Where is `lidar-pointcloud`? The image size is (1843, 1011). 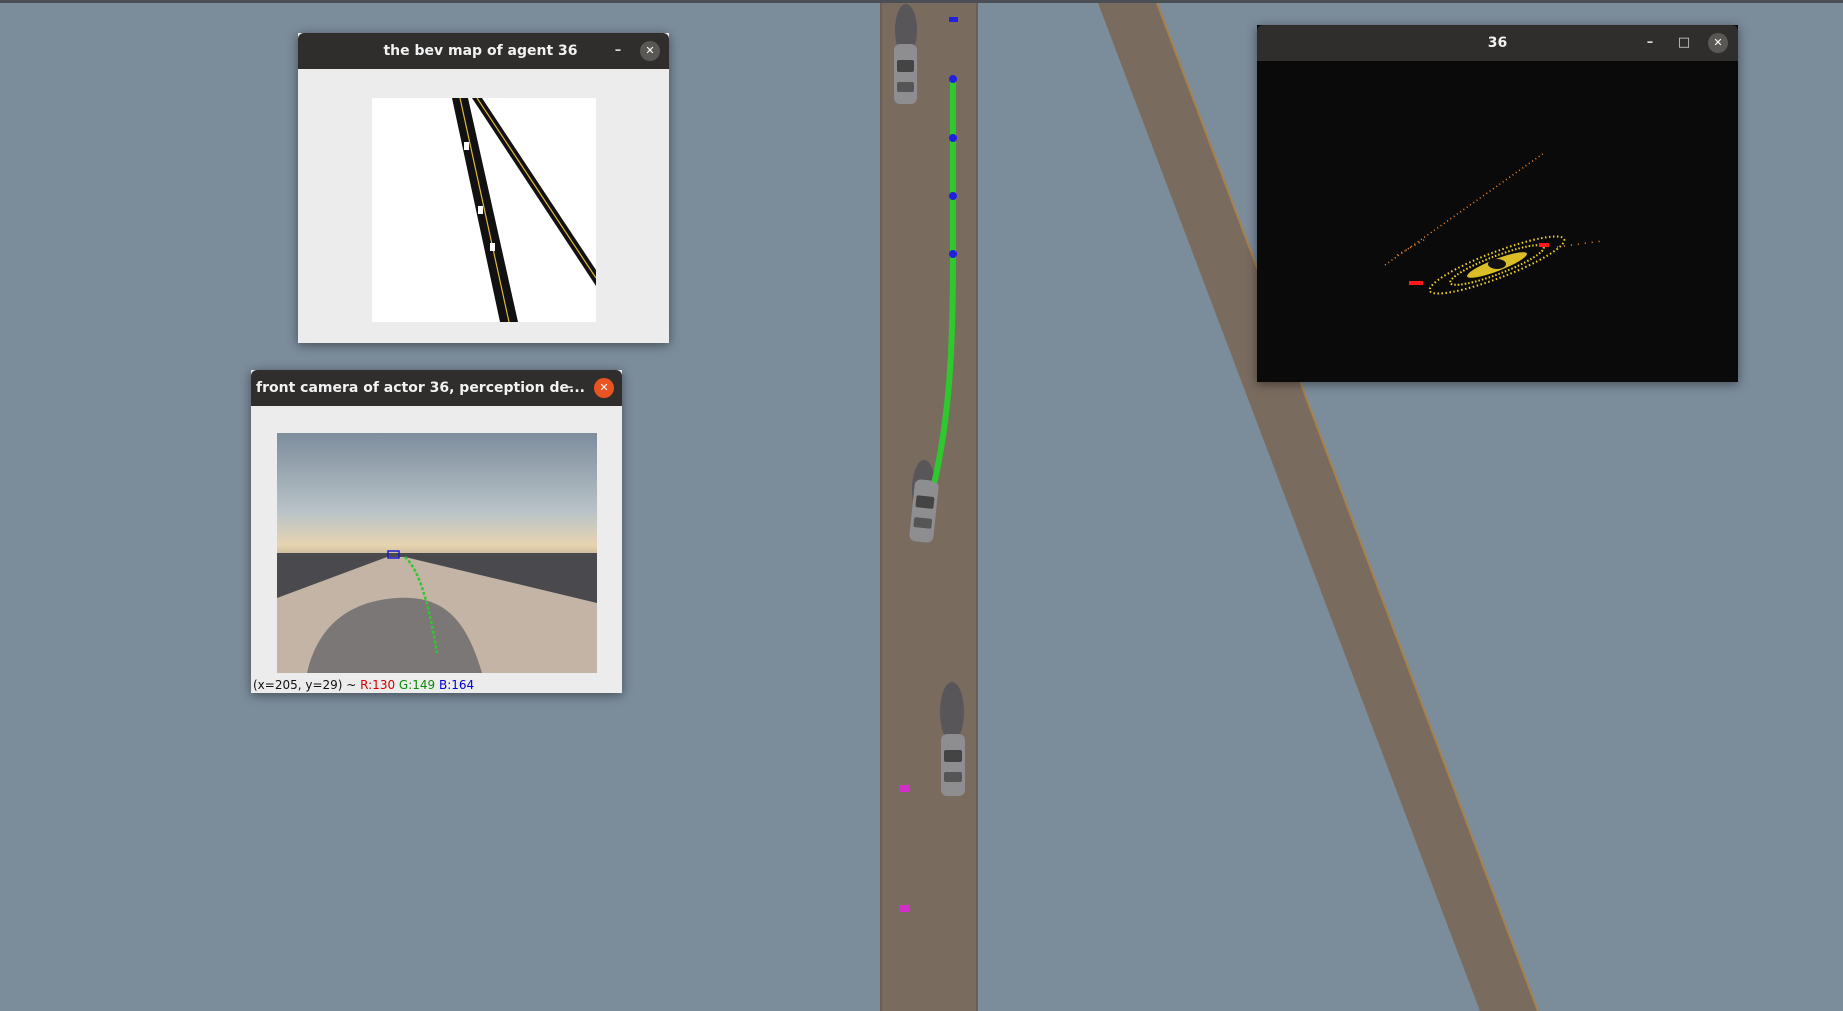 lidar-pointcloud is located at coordinates (1493, 223).